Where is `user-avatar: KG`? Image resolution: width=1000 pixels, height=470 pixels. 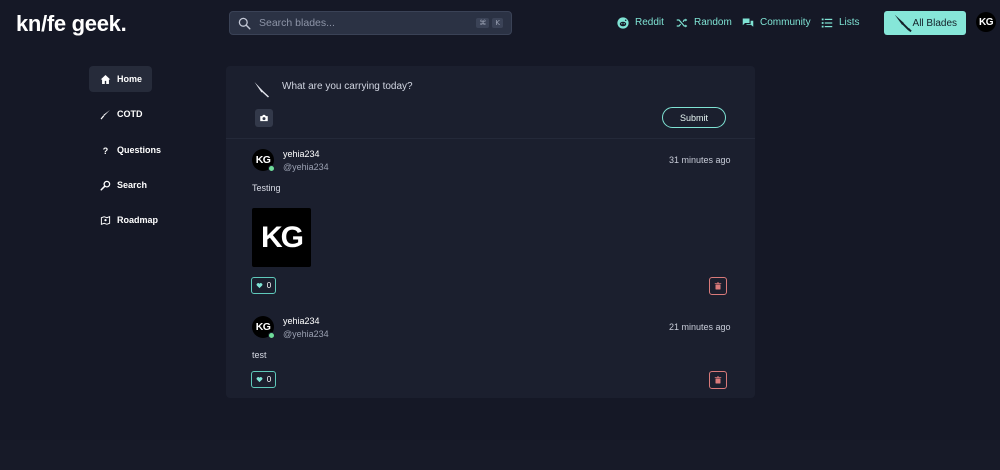 user-avatar: KG is located at coordinates (986, 22).